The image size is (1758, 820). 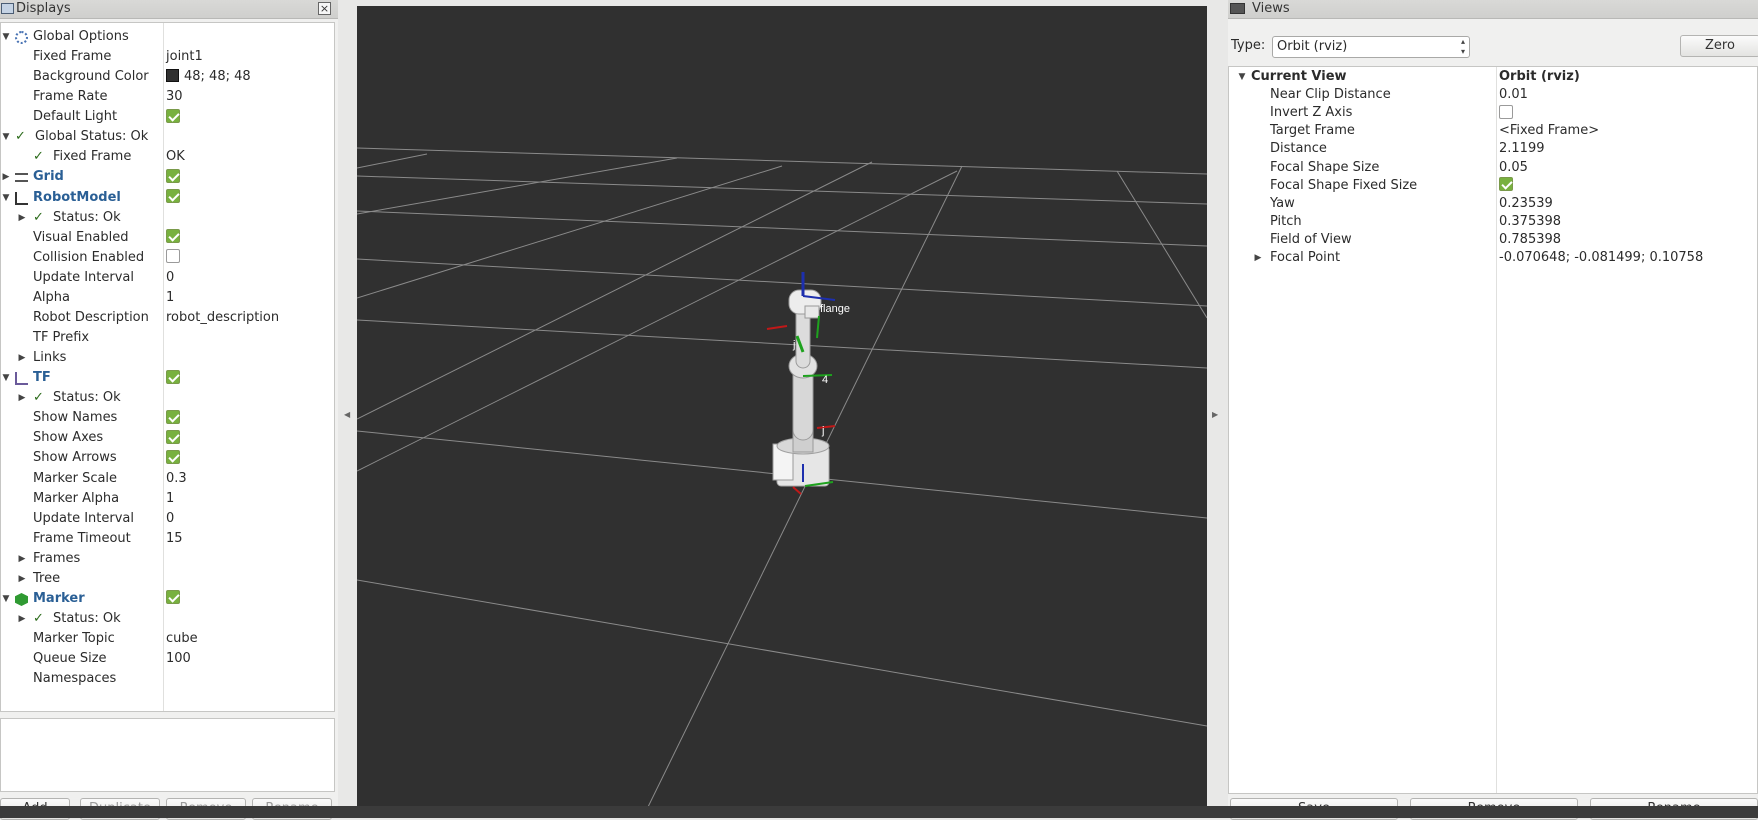 I want to click on display-row-value: 100, so click(x=178, y=659).